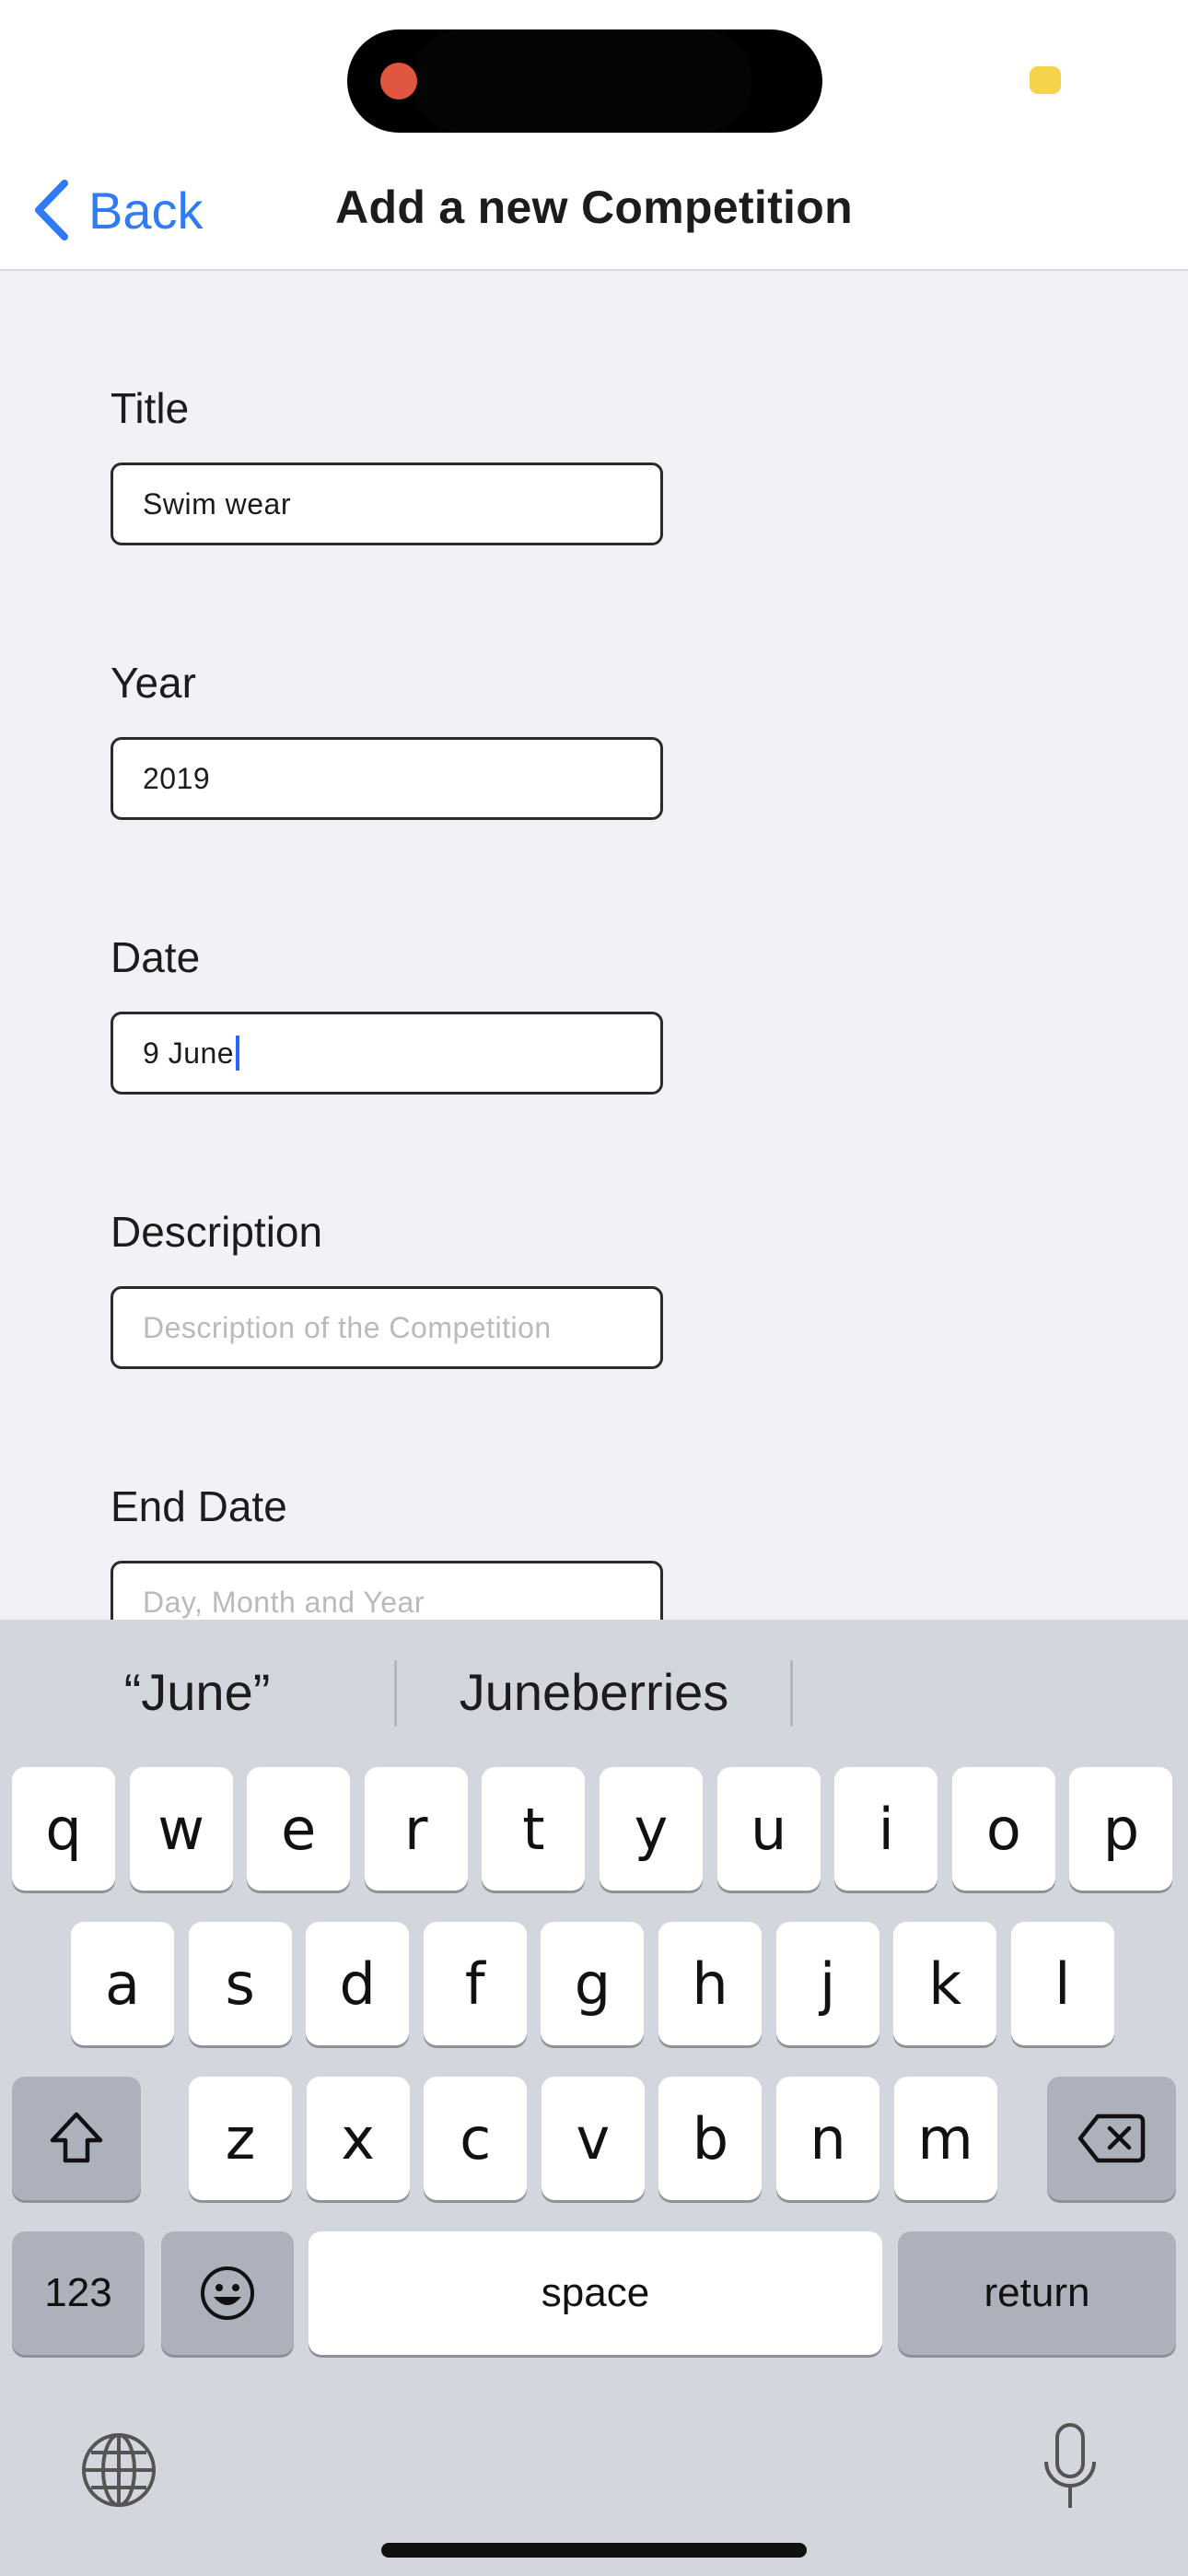 The height and width of the screenshot is (2576, 1188). I want to click on suggestion-item: Juneberries, so click(594, 1691).